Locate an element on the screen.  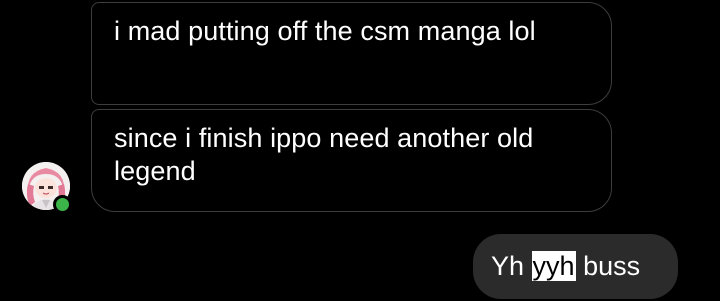
reply-text-before: Yh is located at coordinates (511, 266).